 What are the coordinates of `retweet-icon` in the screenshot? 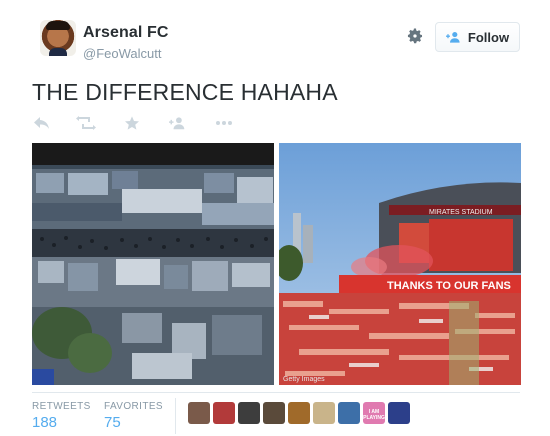 It's located at (86, 123).